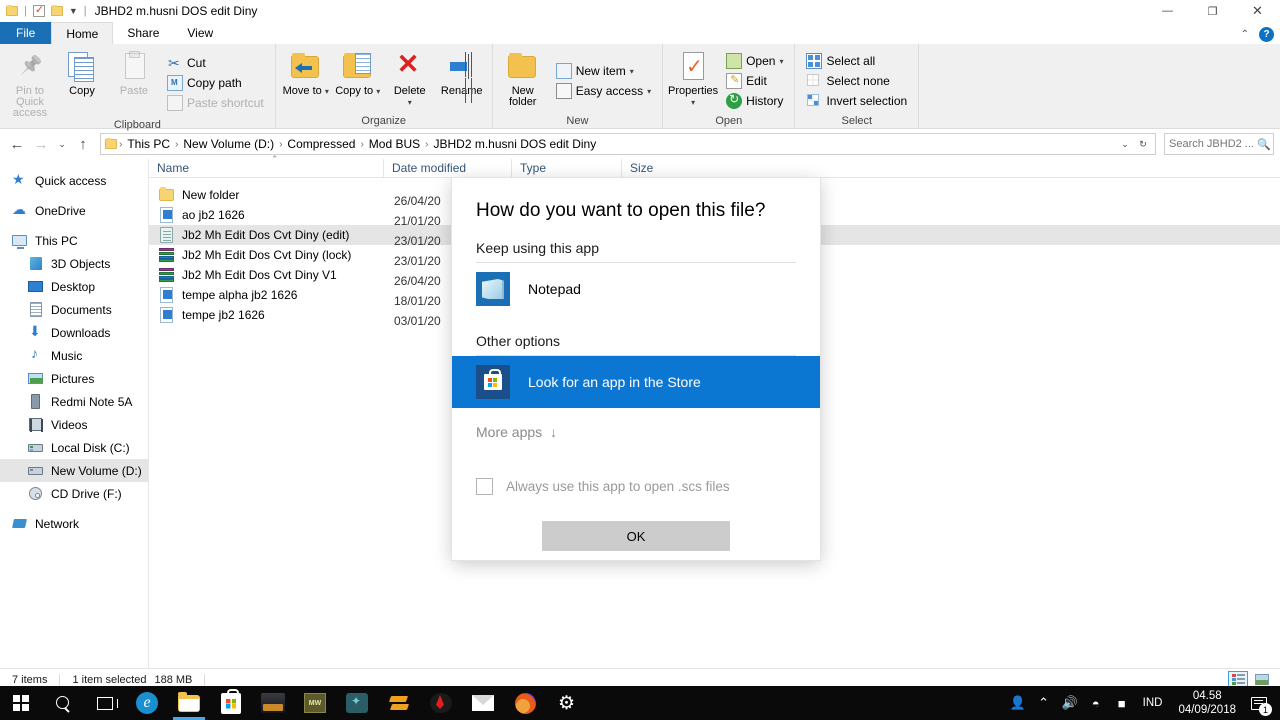 The height and width of the screenshot is (720, 1280). I want to click on always-use-checkbox, so click(484, 486).